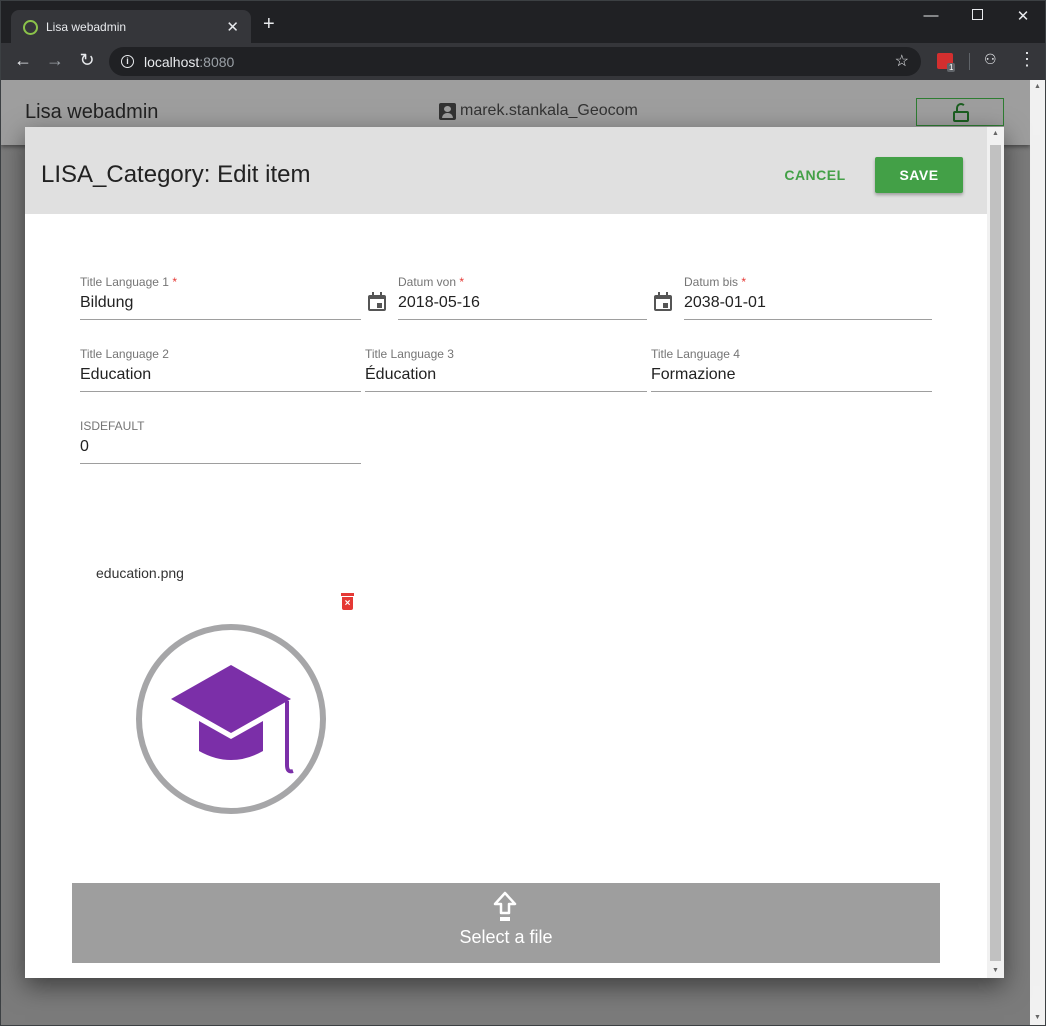 Image resolution: width=1046 pixels, height=1026 pixels. What do you see at coordinates (808, 297) in the screenshot?
I see `datum-bis-field: Datum bis * 2038-01-01` at bounding box center [808, 297].